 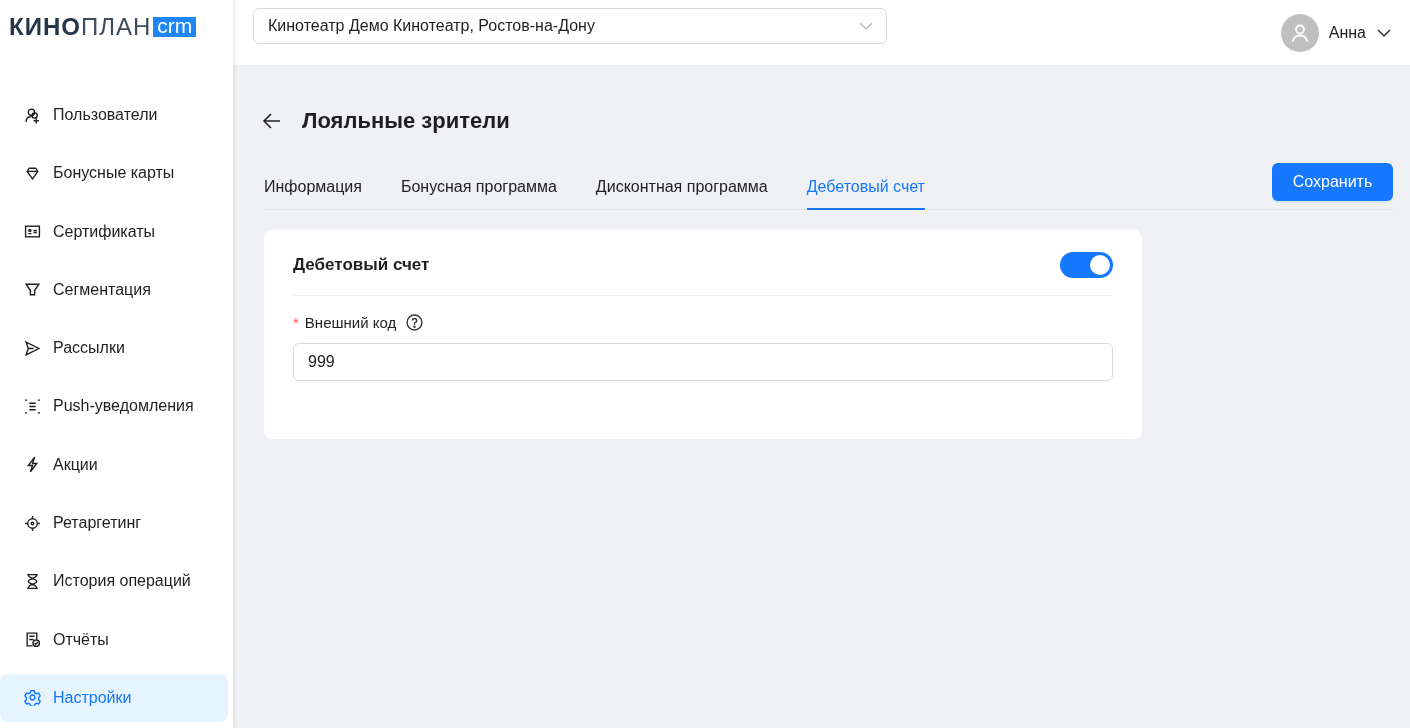 I want to click on sidebar-item: Ретаргетинг, so click(x=114, y=523).